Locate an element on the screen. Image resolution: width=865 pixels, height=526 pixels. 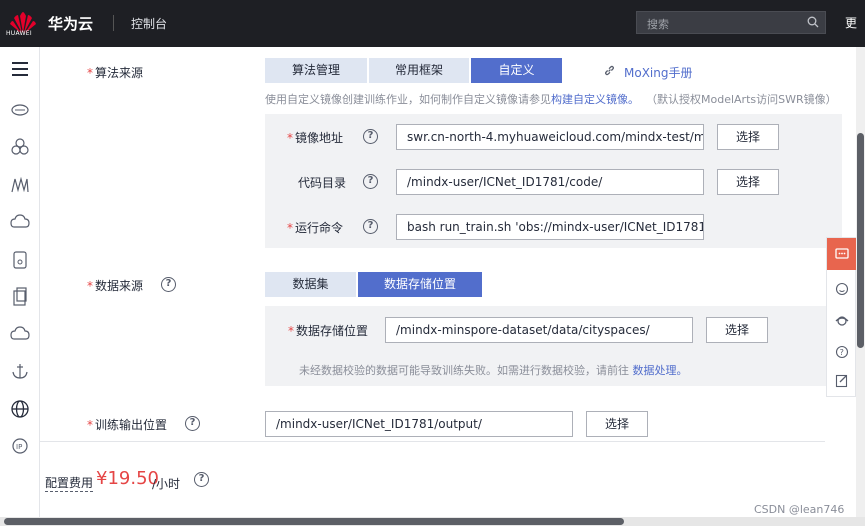
ip-icon: IP is located at coordinates (20, 446).